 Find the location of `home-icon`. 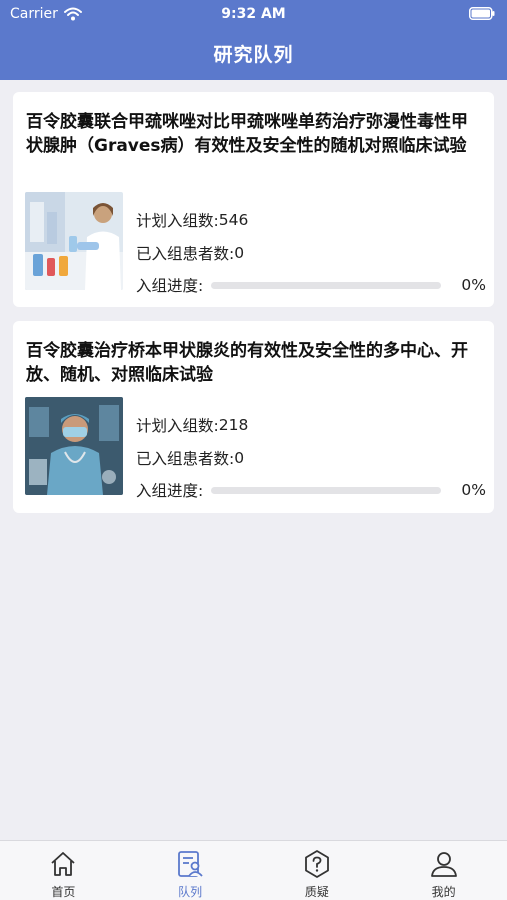

home-icon is located at coordinates (63, 864).